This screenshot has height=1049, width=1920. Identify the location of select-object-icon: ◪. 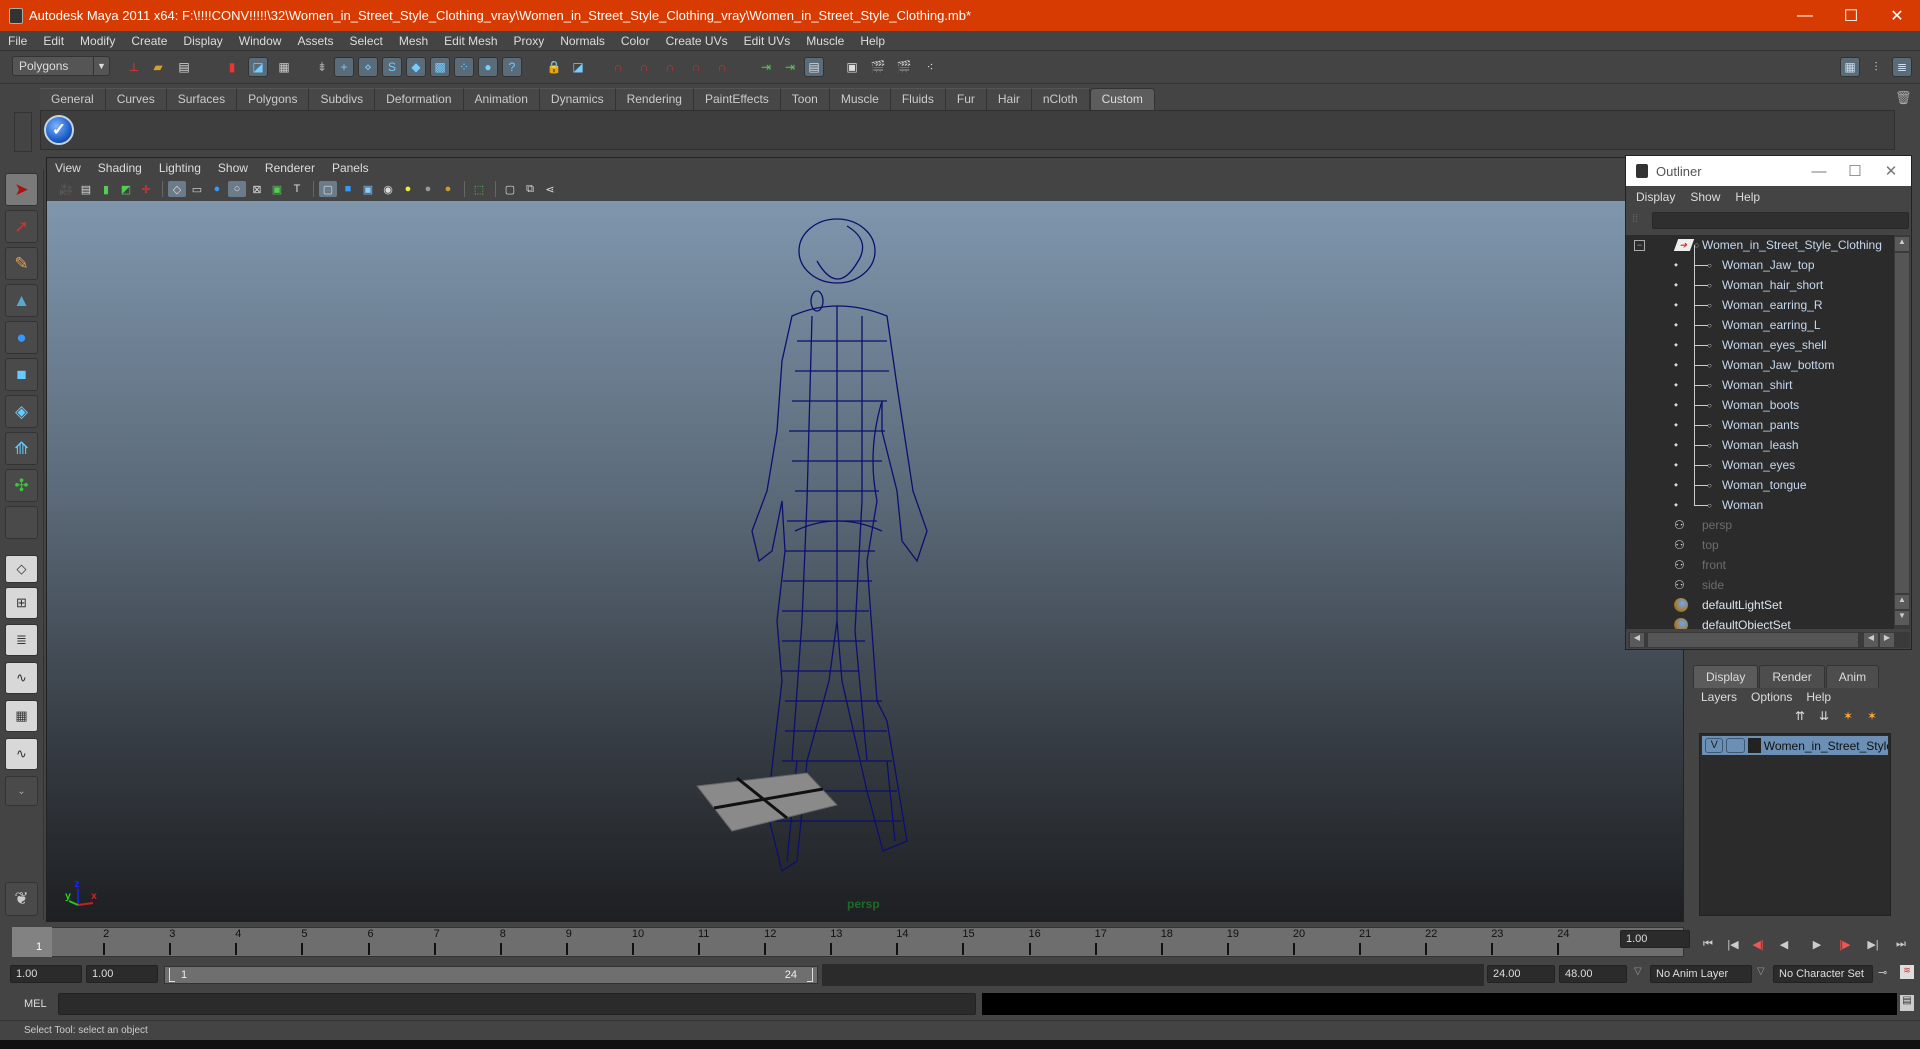
(258, 67).